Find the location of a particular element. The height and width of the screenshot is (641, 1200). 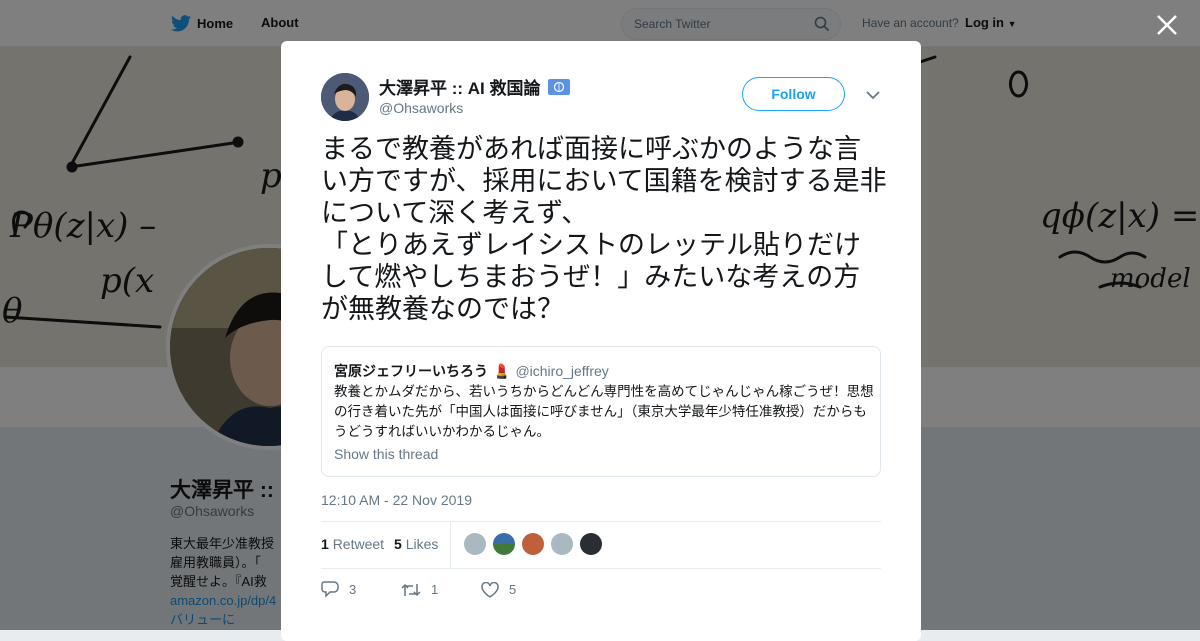

author-name-label: 大澤昇平 :: AI 救国論 is located at coordinates (460, 88).